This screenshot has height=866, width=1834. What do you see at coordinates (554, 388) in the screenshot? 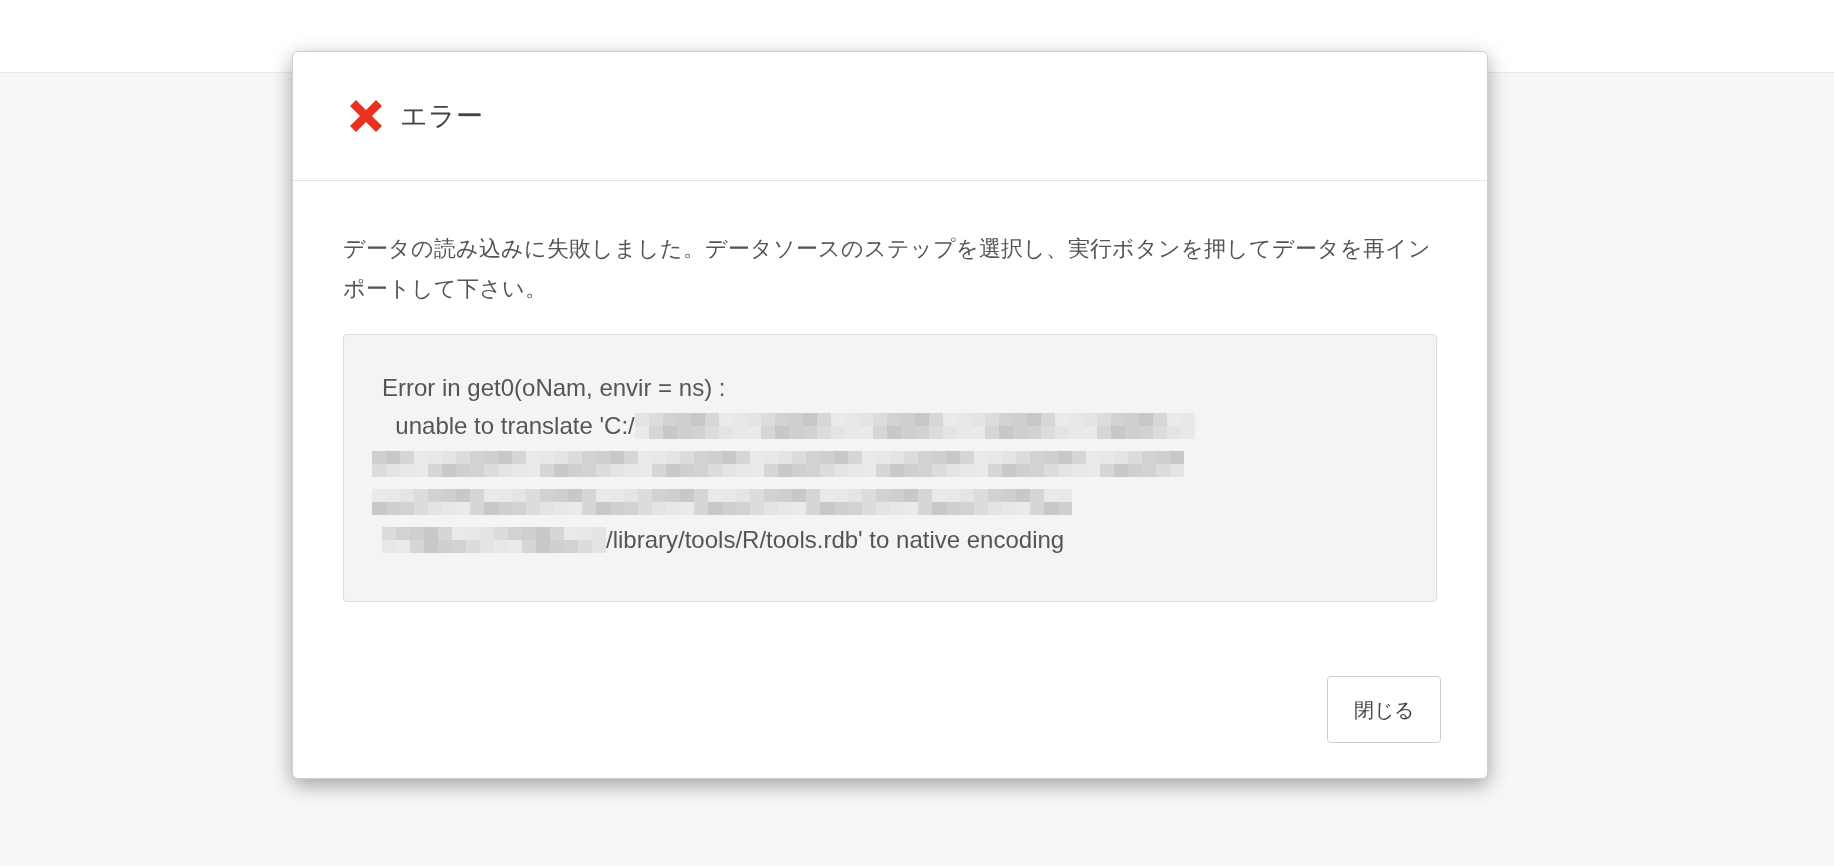
I see `error-text: Error in get0(oNam, envir = ns) :` at bounding box center [554, 388].